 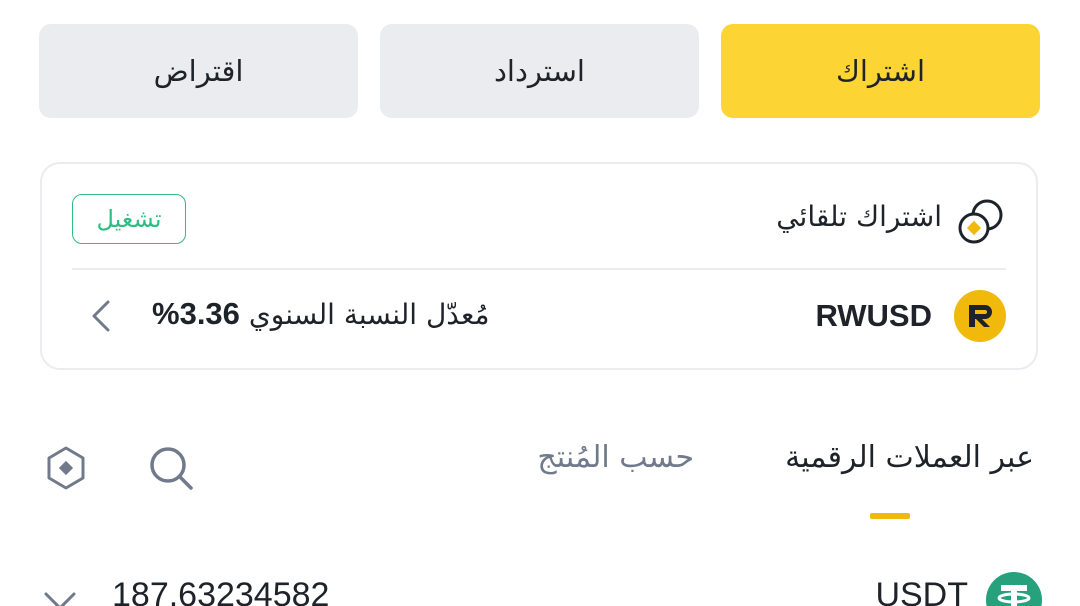 I want to click on usdt-logo, so click(x=1014, y=589).